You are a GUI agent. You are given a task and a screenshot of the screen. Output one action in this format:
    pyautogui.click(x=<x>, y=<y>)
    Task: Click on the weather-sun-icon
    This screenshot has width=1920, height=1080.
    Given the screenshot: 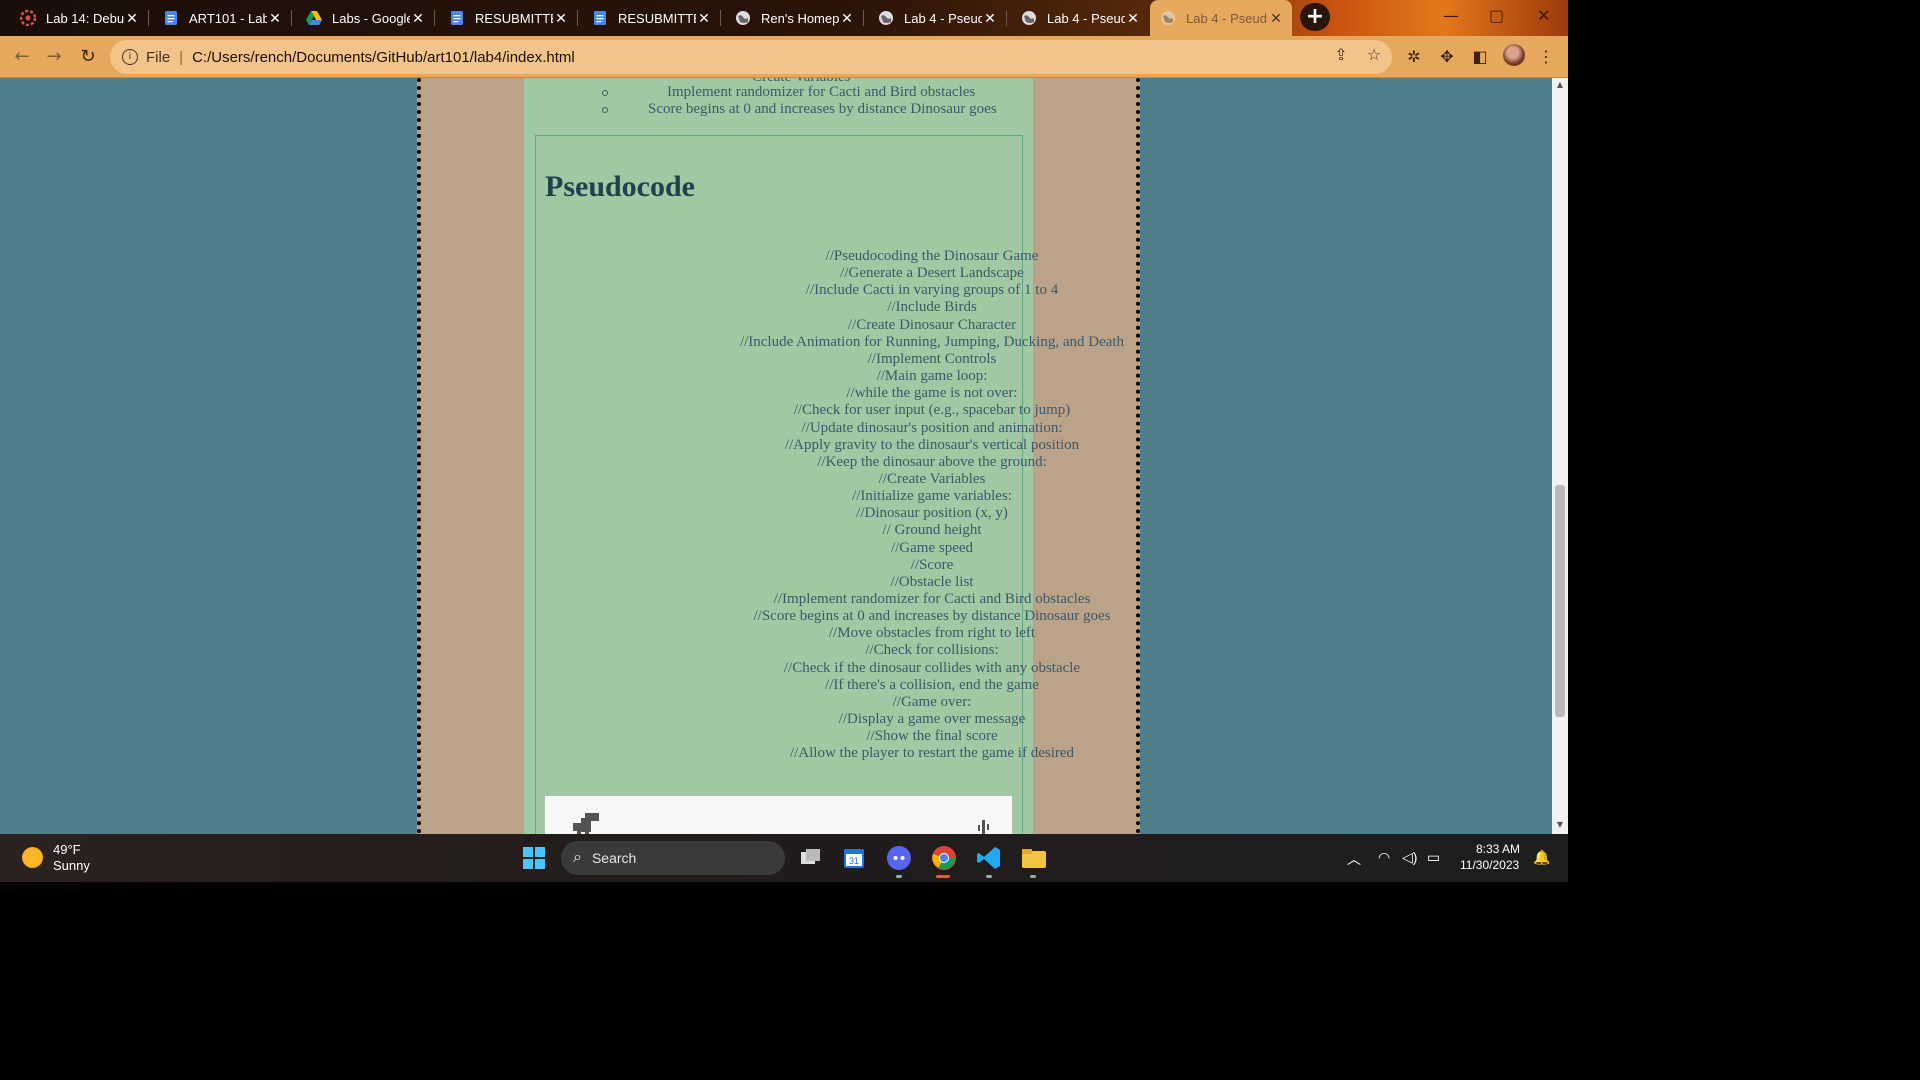 What is the action you would take?
    pyautogui.click(x=32, y=857)
    